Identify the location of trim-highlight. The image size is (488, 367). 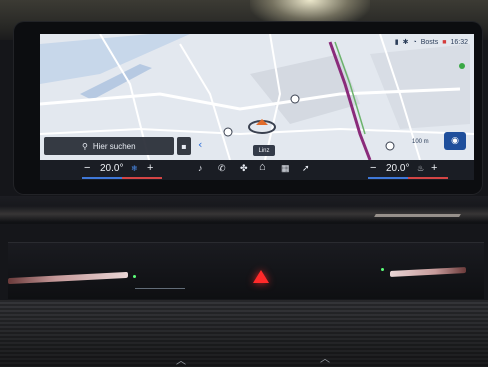
(417, 215).